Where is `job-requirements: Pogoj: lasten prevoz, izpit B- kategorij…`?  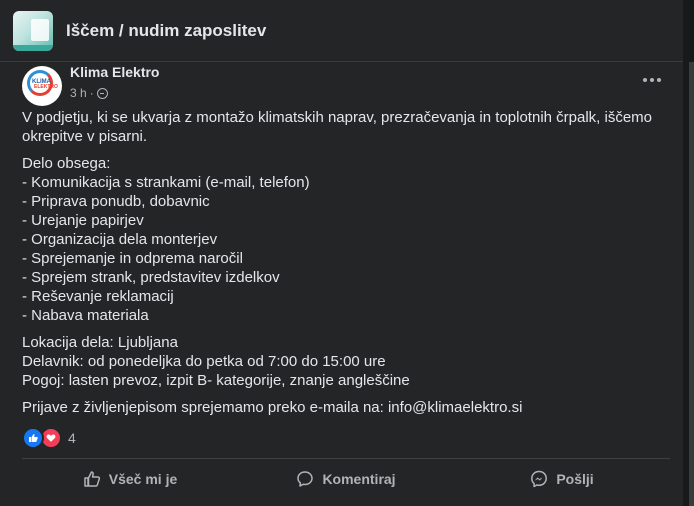
job-requirements: Pogoj: lasten prevoz, izpit B- kategorij… is located at coordinates (216, 380).